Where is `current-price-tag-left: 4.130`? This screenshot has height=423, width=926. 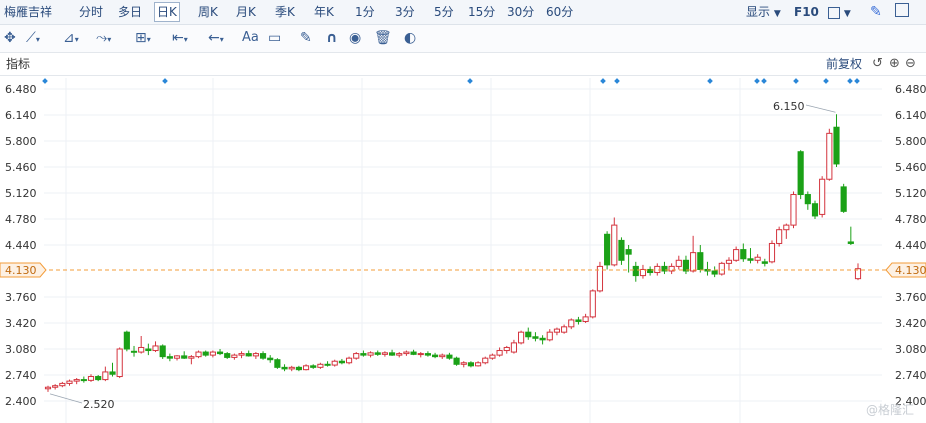 current-price-tag-left: 4.130 is located at coordinates (23, 270).